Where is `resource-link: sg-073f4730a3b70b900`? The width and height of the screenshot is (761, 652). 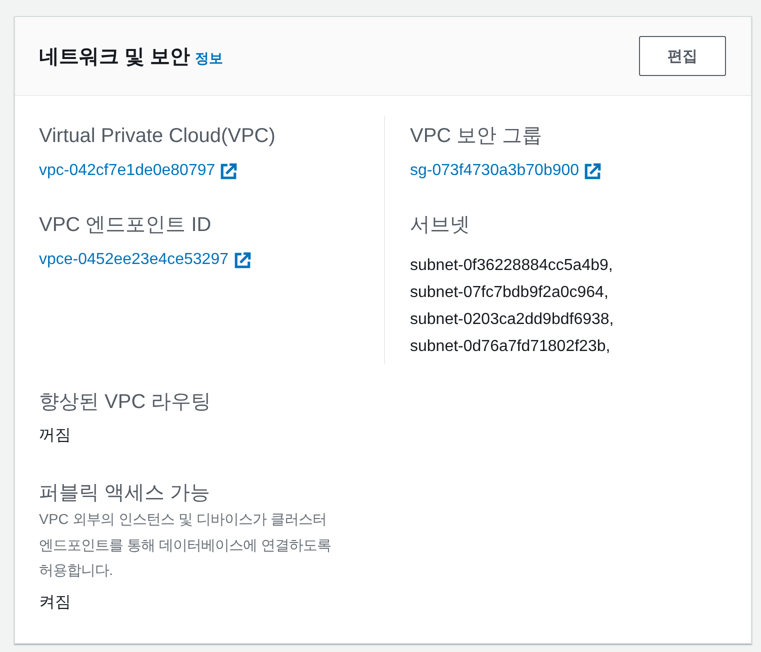 resource-link: sg-073f4730a3b70b900 is located at coordinates (506, 171).